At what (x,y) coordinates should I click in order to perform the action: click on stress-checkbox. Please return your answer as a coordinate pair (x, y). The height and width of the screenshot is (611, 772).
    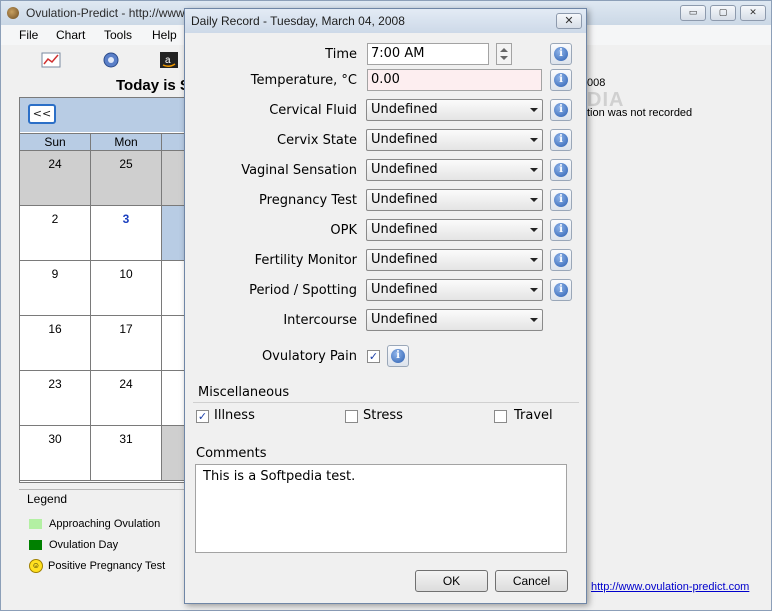
    Looking at the image, I should click on (351, 416).